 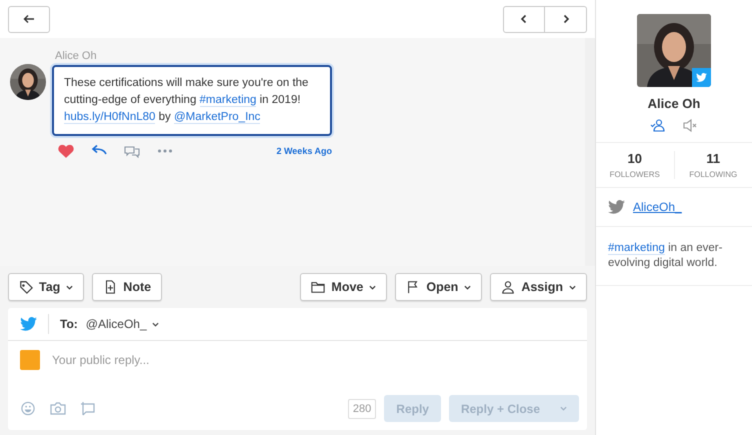 What do you see at coordinates (88, 408) in the screenshot?
I see `speech-bubble-icon` at bounding box center [88, 408].